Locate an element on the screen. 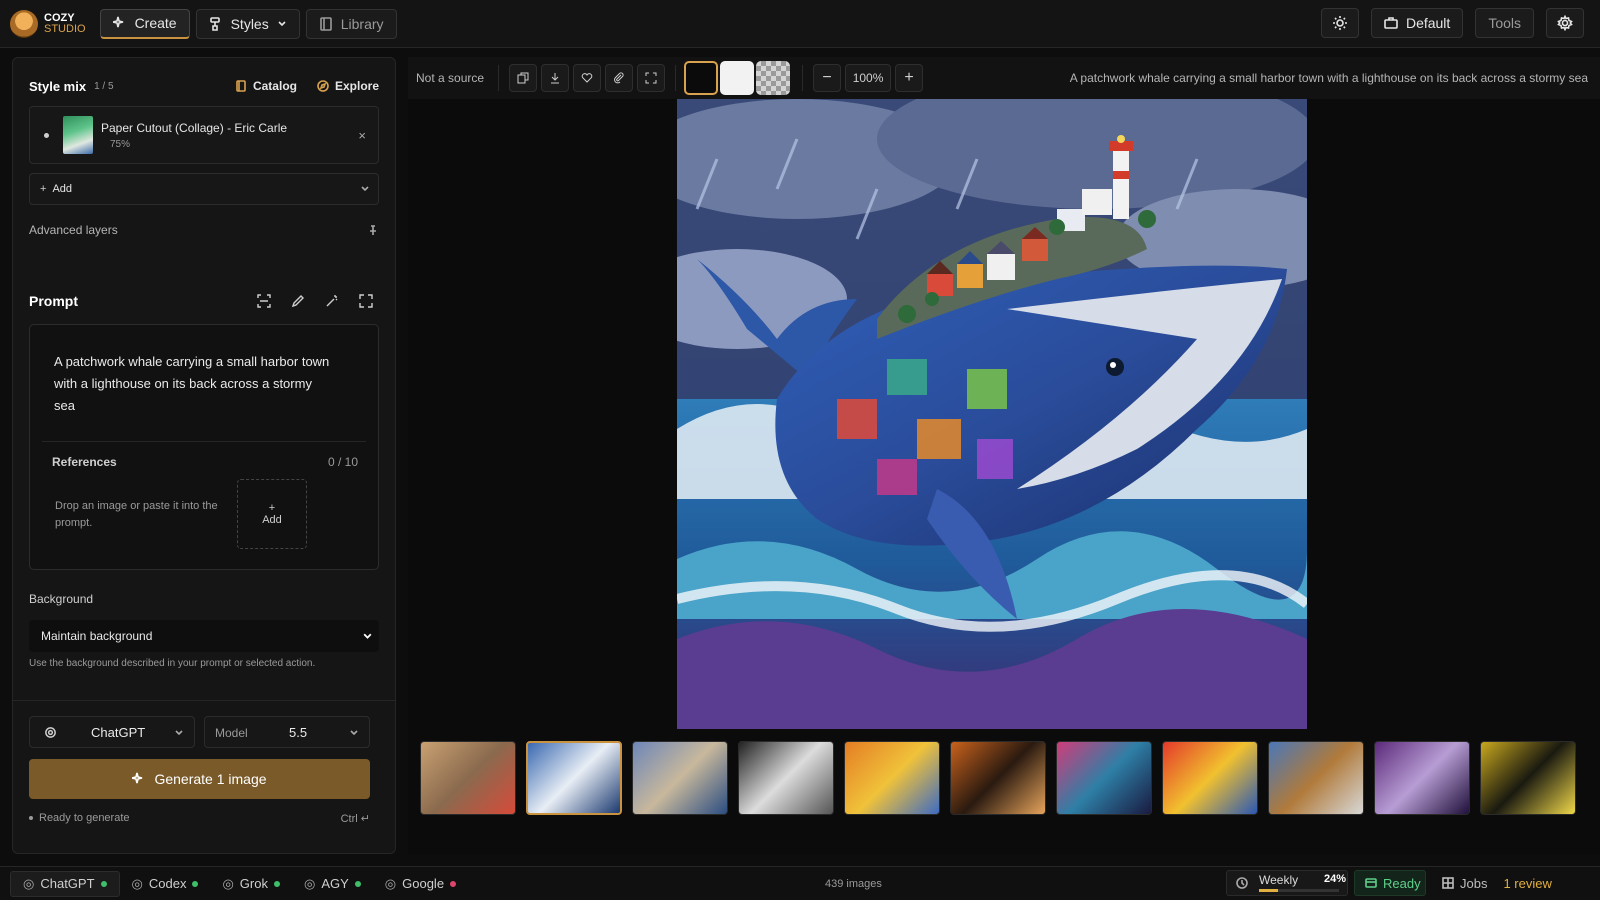  background-selected: Maintain background is located at coordinates (97, 636).